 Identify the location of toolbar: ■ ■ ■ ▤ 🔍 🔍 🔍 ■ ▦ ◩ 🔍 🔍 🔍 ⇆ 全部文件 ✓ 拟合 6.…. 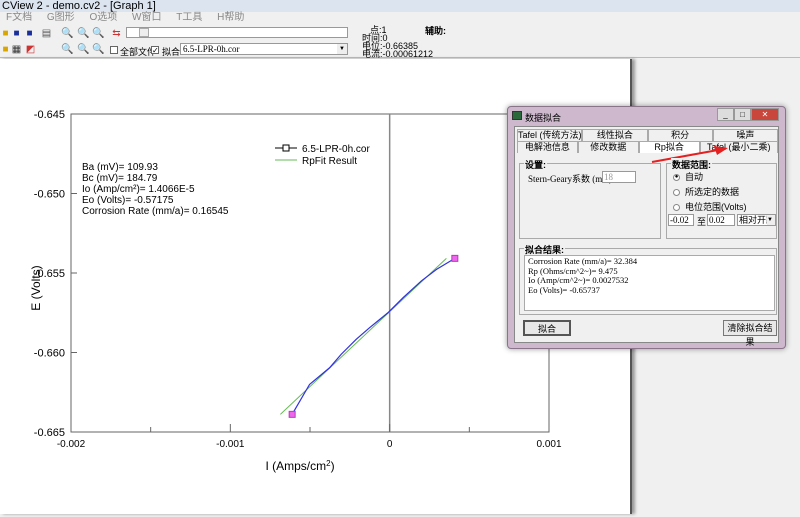
(400, 41).